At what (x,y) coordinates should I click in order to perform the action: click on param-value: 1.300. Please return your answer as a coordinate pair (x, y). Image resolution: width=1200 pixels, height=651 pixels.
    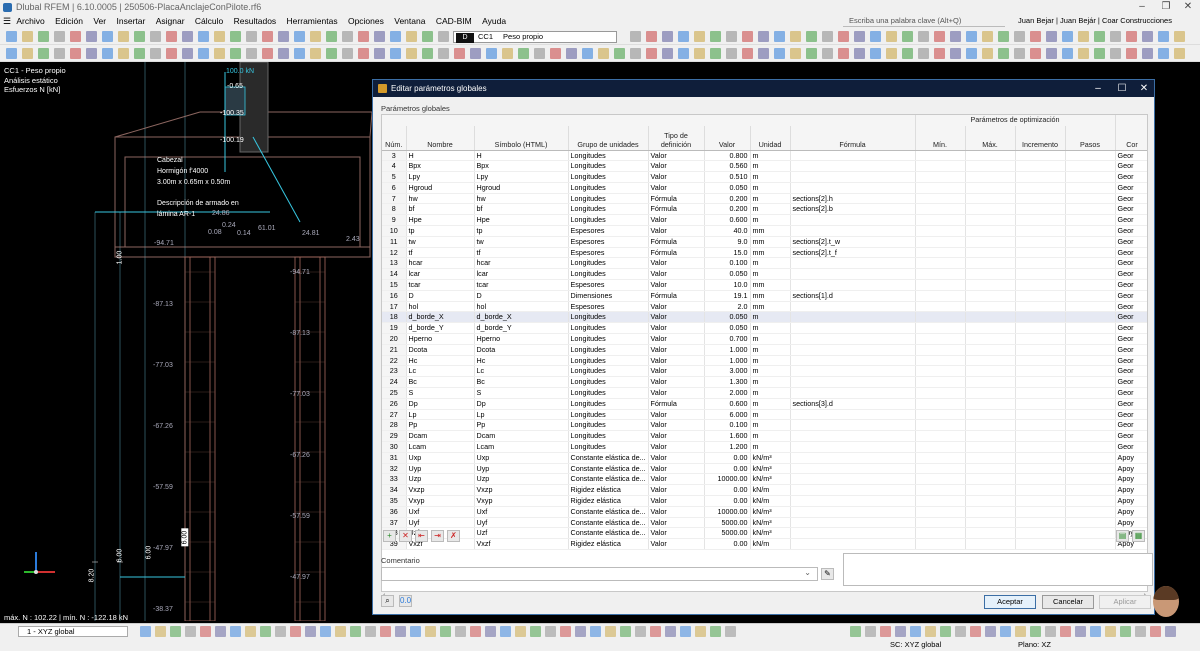
    Looking at the image, I should click on (727, 382).